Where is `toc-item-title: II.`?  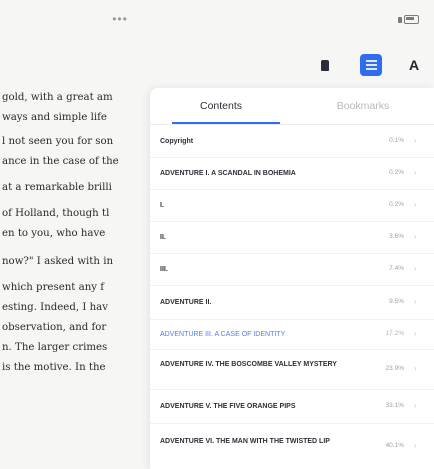
toc-item-title: II. is located at coordinates (163, 237).